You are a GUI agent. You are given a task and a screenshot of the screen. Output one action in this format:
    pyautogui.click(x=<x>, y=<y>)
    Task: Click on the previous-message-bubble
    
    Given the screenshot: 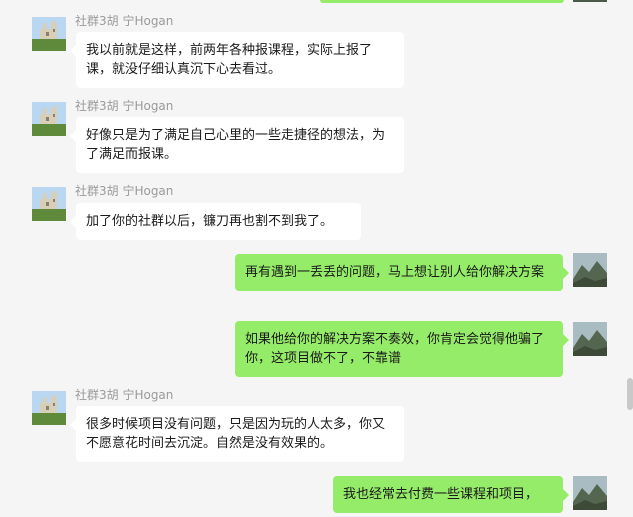 What is the action you would take?
    pyautogui.click(x=442, y=1)
    